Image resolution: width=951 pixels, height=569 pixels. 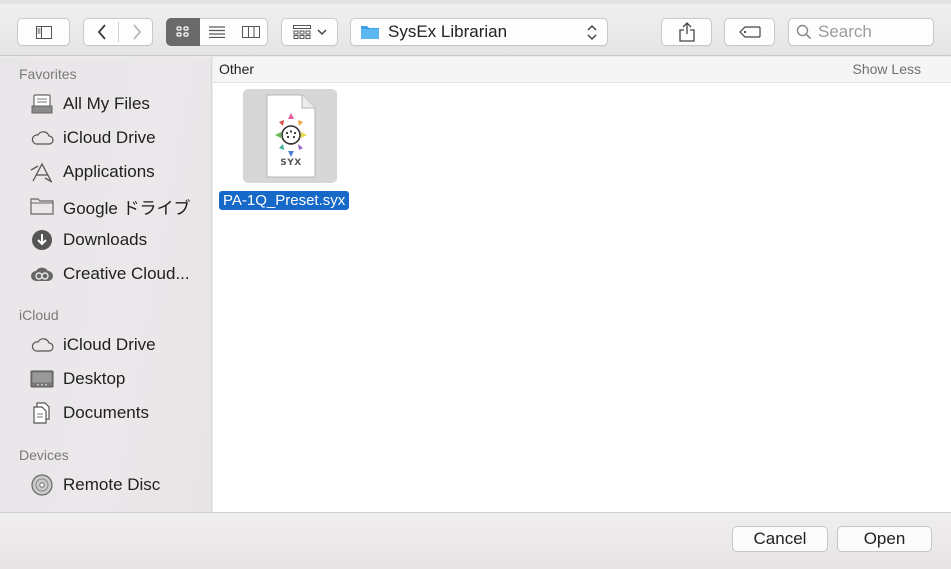 I want to click on sidebar-header-icloud: iCloud, so click(x=39, y=315).